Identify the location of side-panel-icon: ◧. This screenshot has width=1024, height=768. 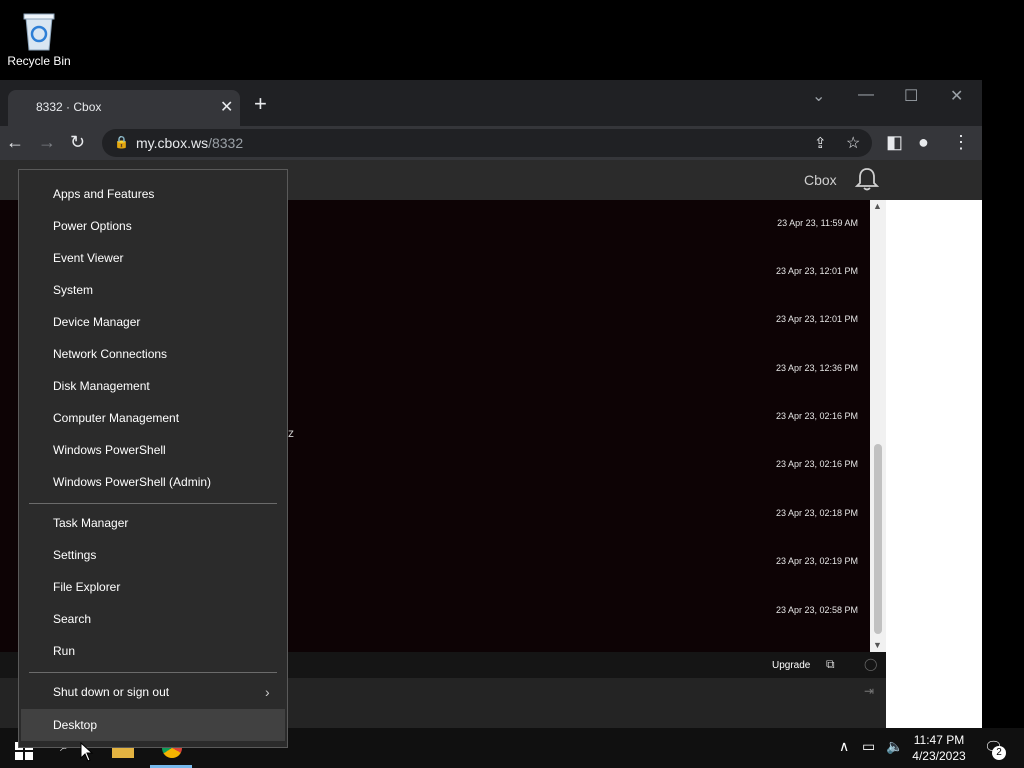
(894, 142).